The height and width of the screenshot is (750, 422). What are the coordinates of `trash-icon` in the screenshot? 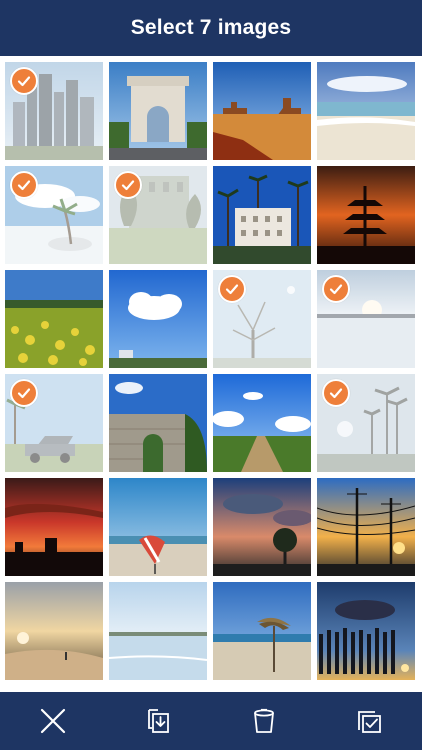 It's located at (263, 720).